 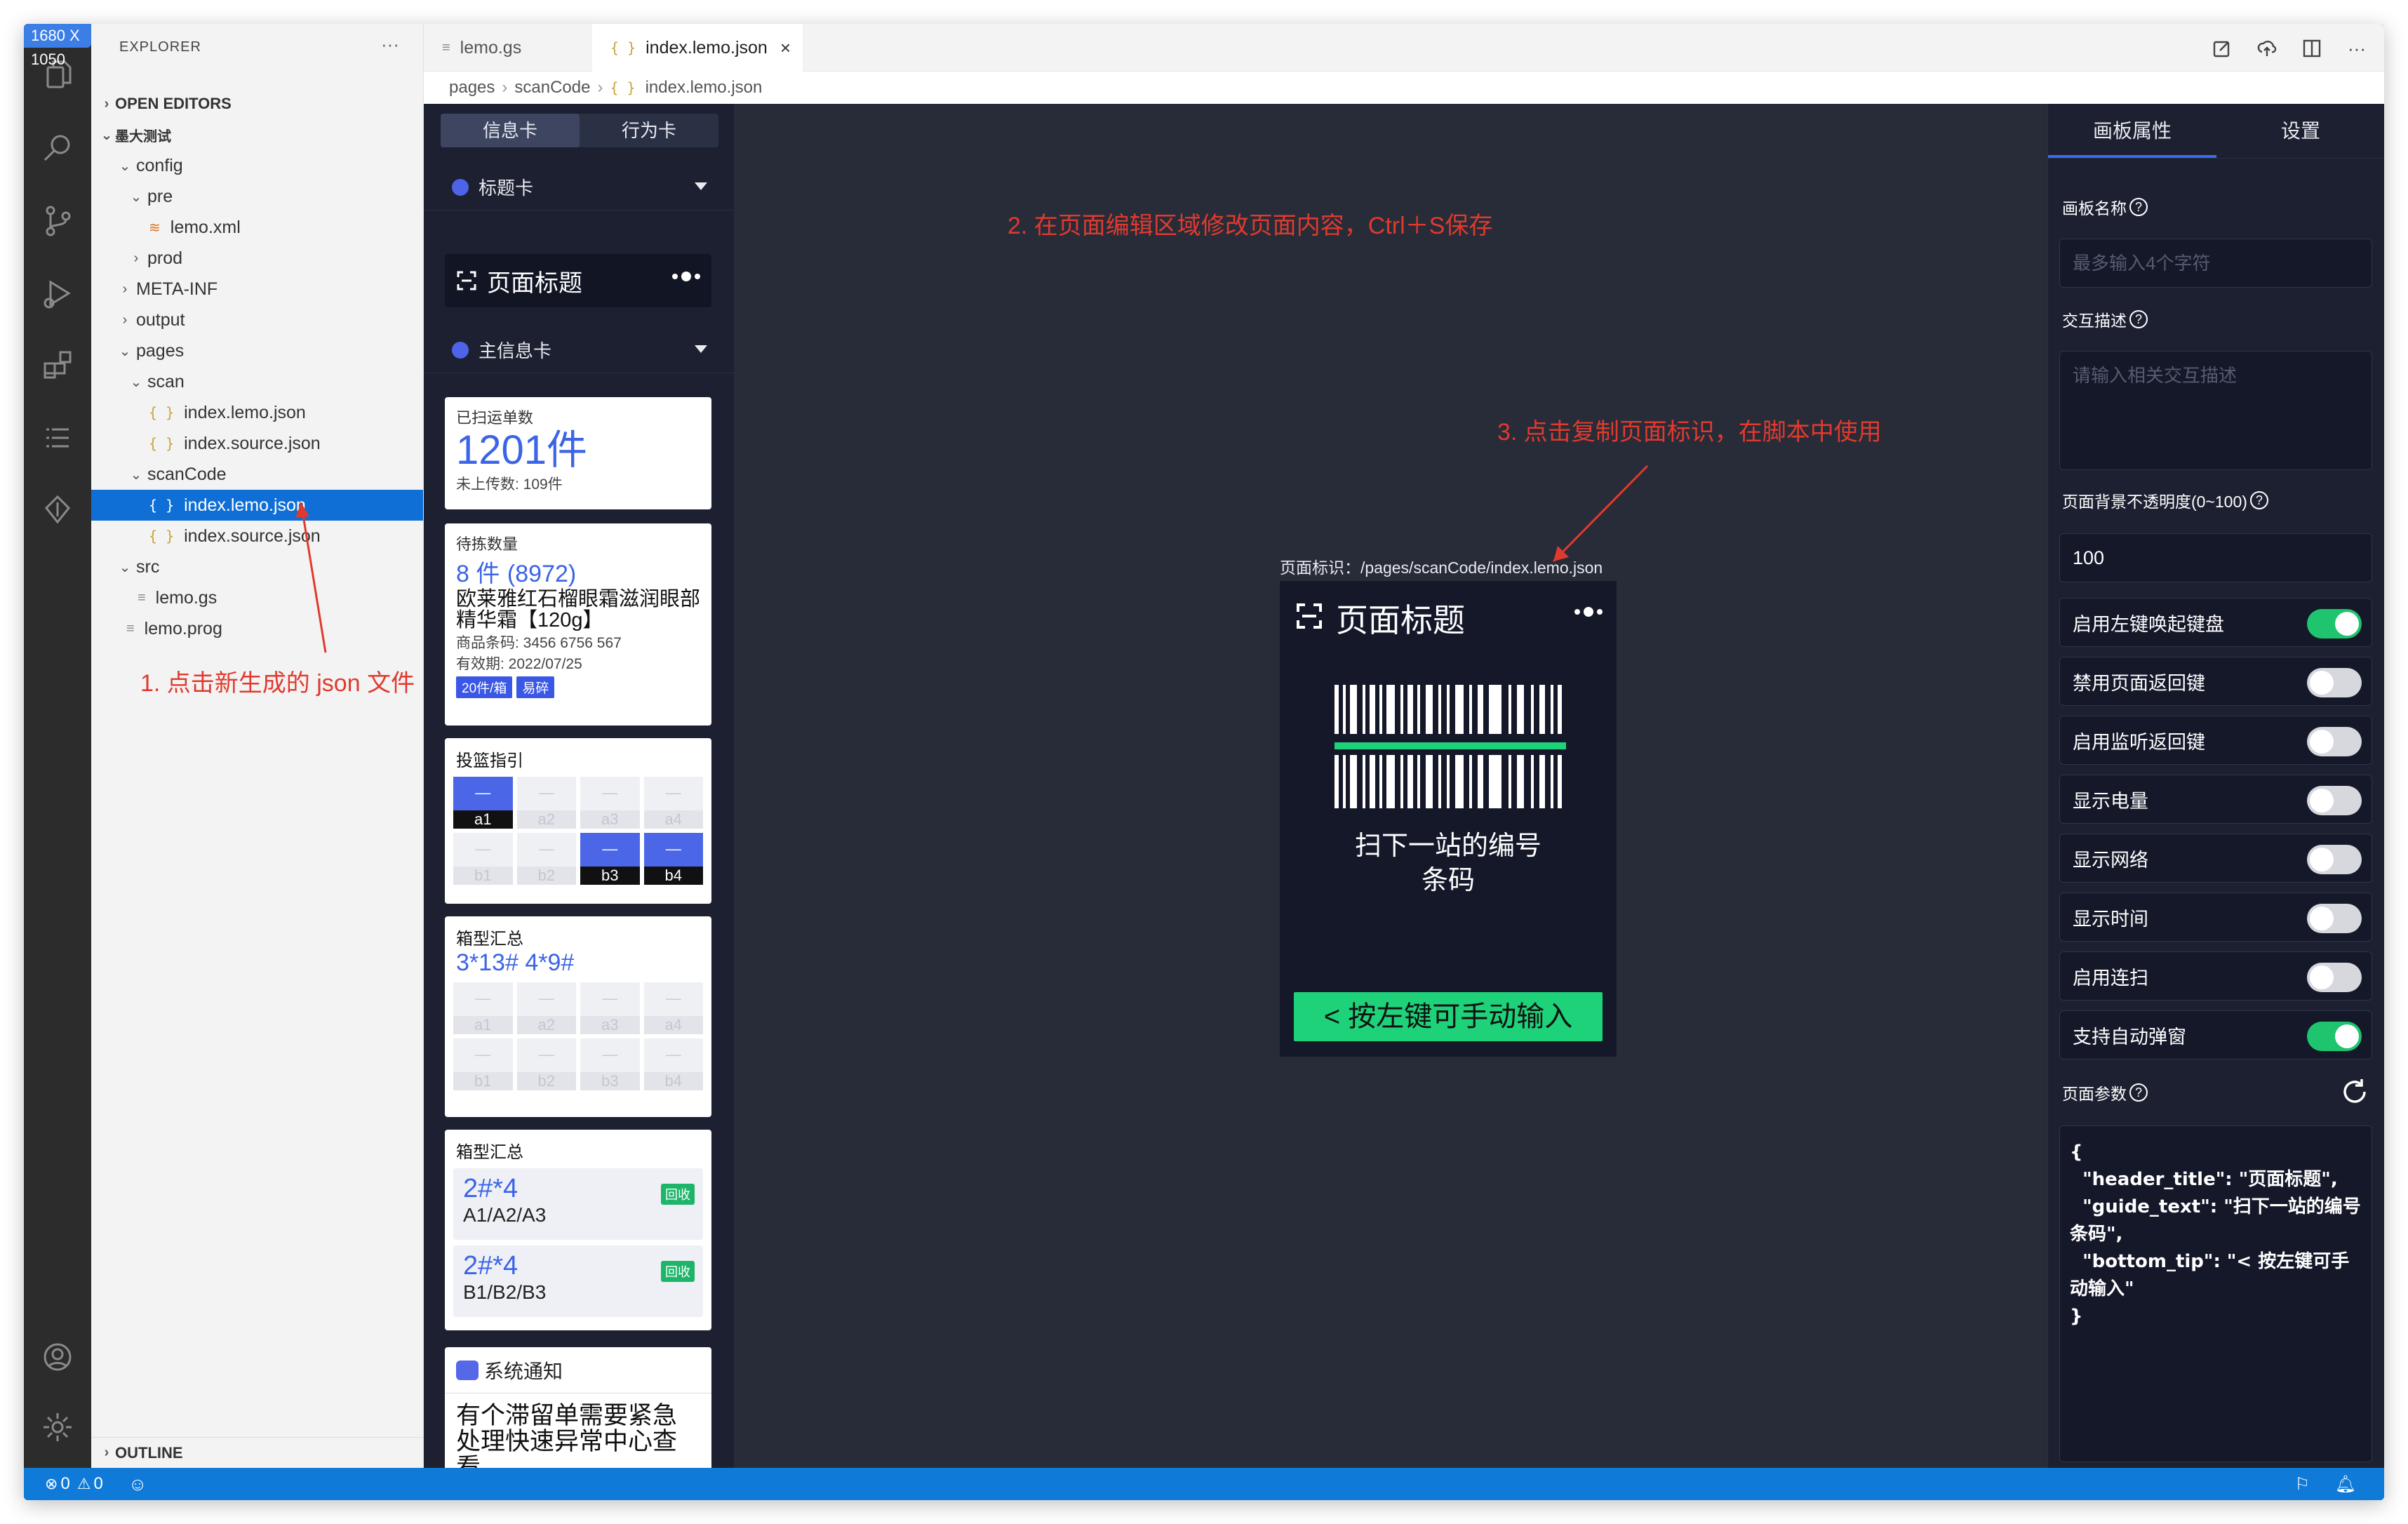 I want to click on toggle-row: 启用监听返回键, so click(x=2215, y=740).